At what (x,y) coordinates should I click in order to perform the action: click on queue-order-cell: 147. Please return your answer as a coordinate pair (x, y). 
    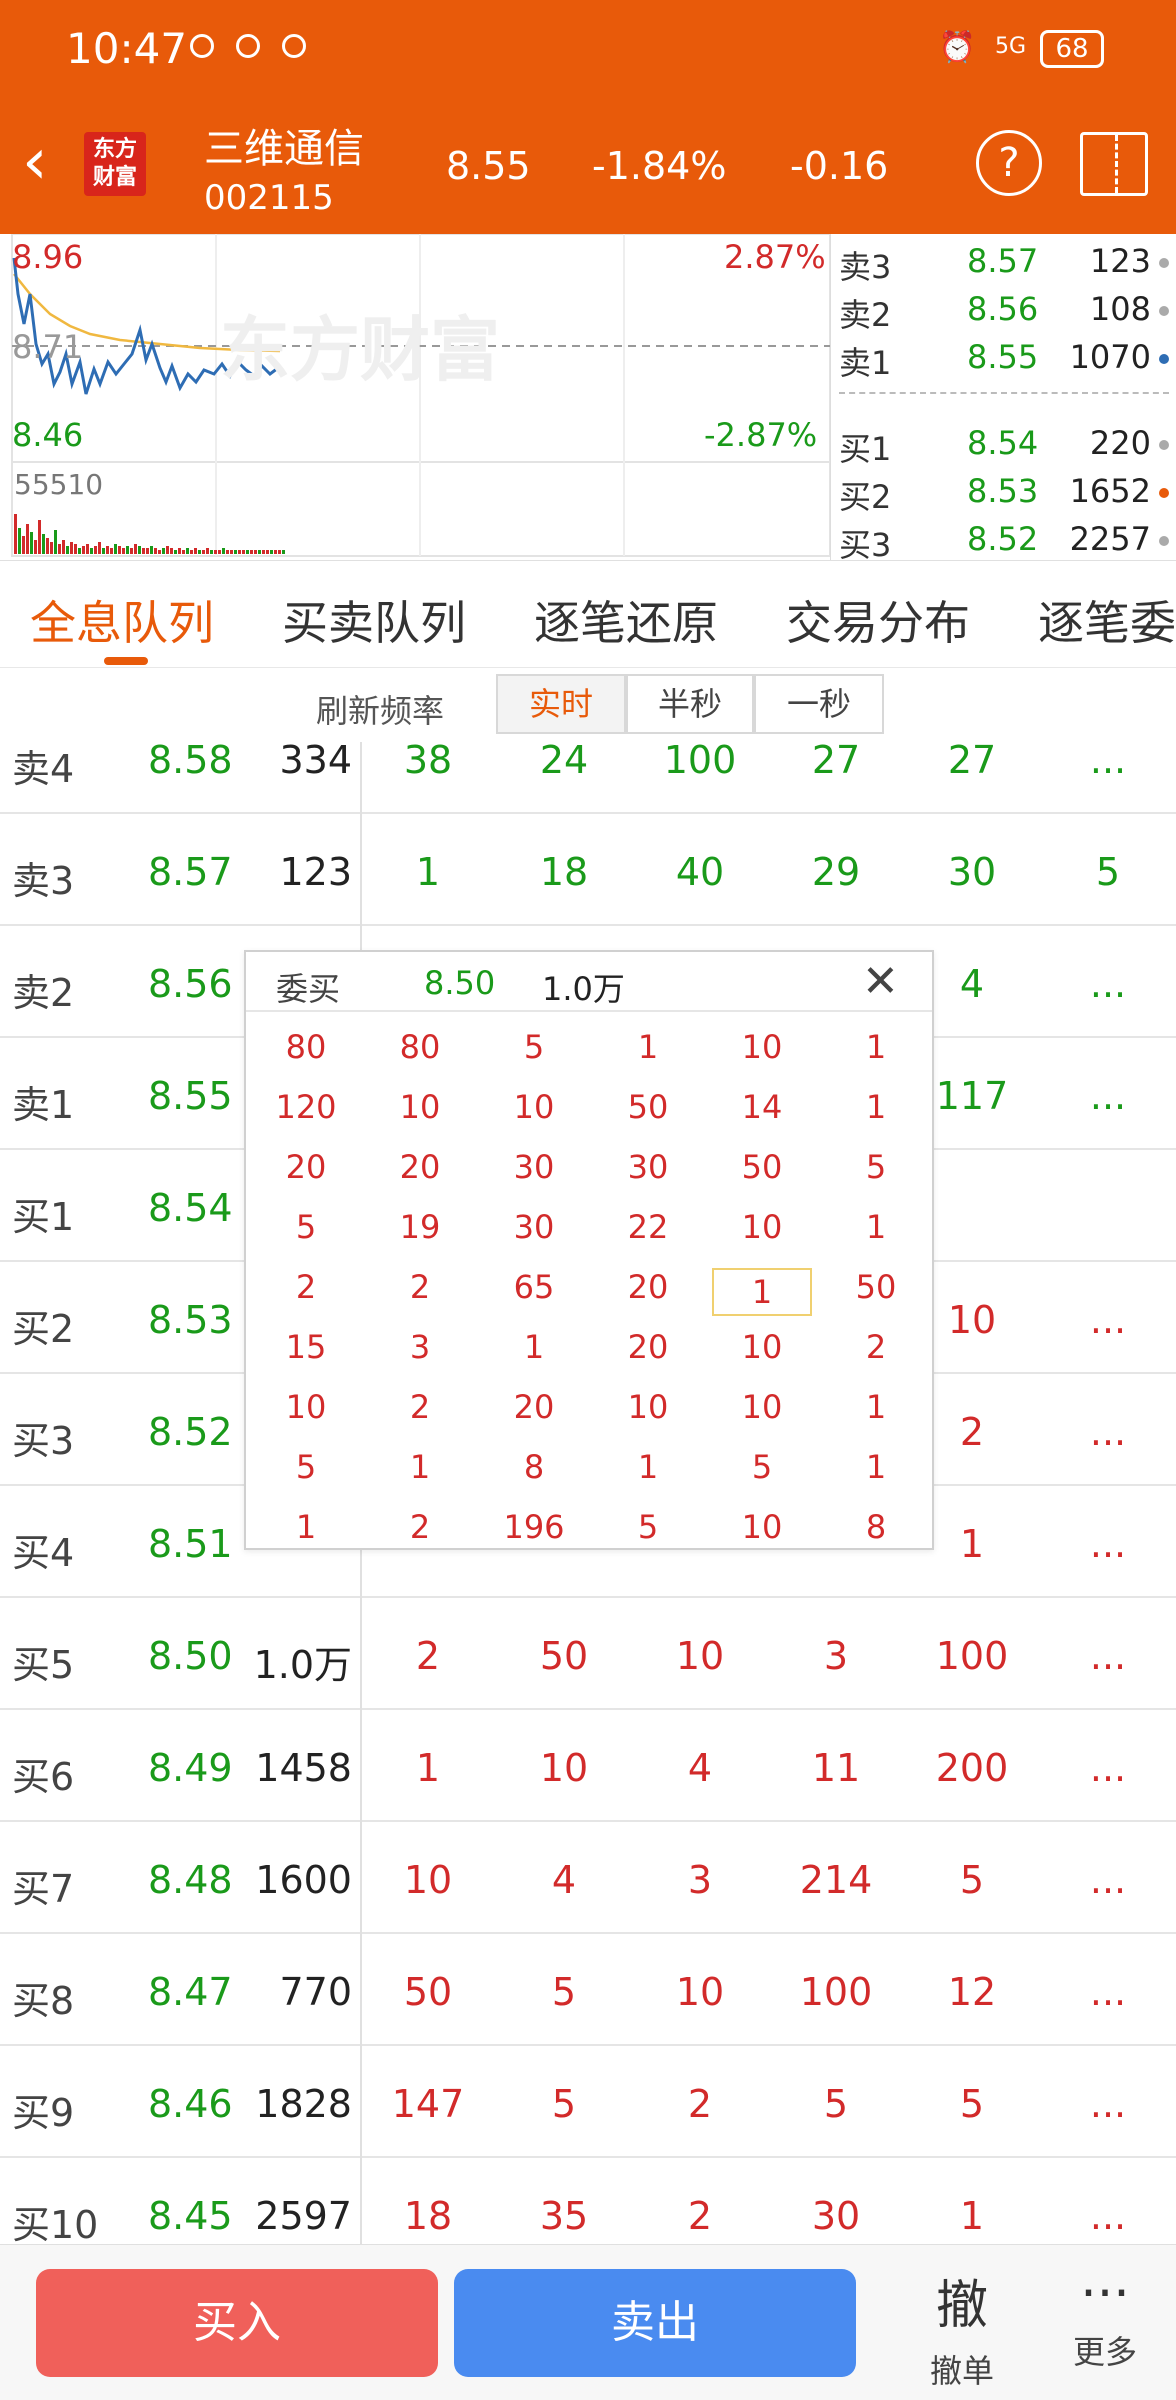
    Looking at the image, I should click on (428, 2104).